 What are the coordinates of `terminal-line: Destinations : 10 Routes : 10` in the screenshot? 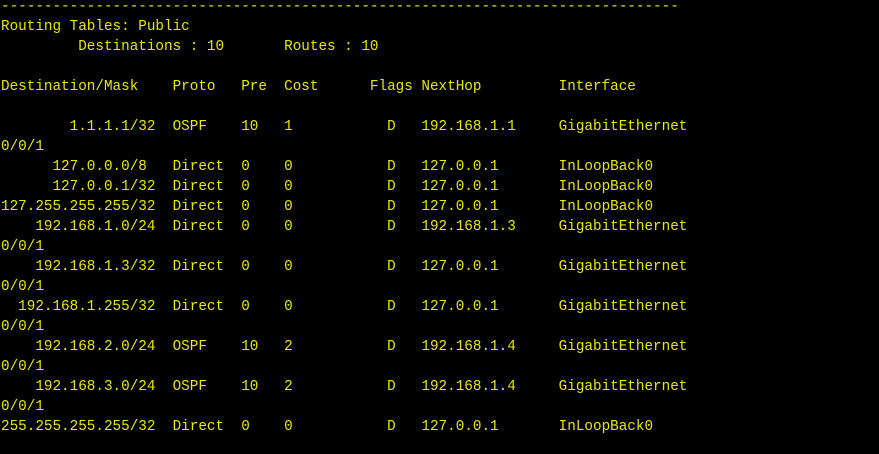 It's located at (190, 47).